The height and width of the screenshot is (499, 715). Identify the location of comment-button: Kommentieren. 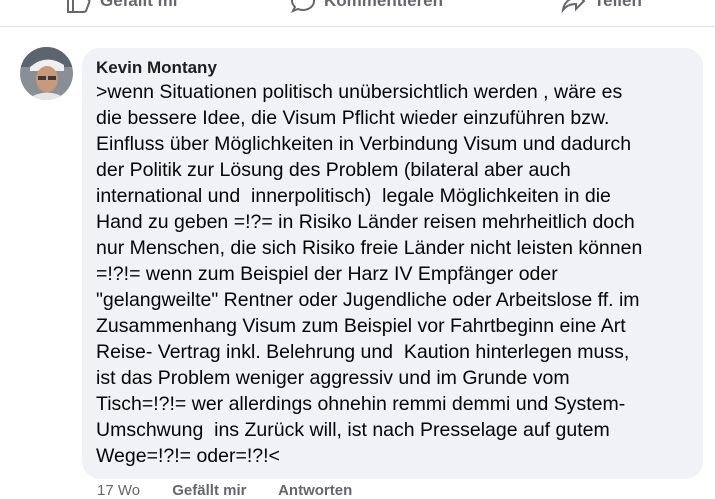
(366, 7).